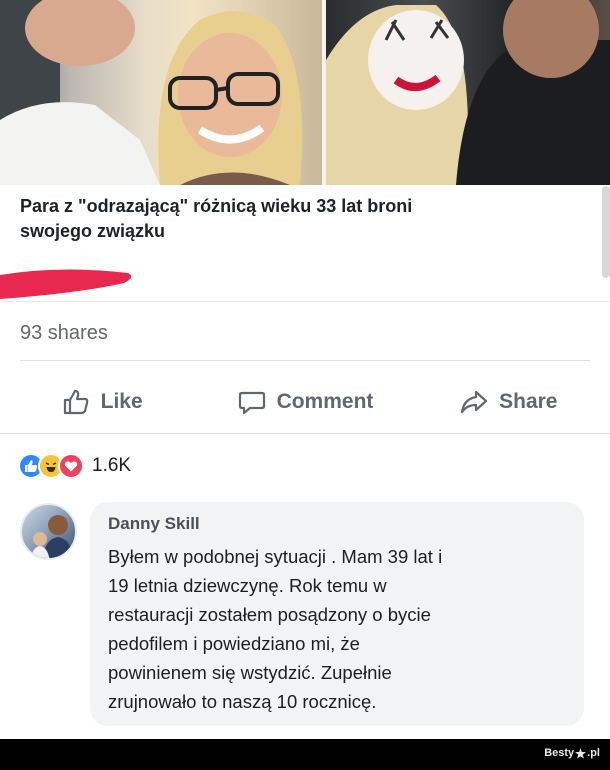 The image size is (610, 770). What do you see at coordinates (75, 402) in the screenshot?
I see `thumbs-up-icon` at bounding box center [75, 402].